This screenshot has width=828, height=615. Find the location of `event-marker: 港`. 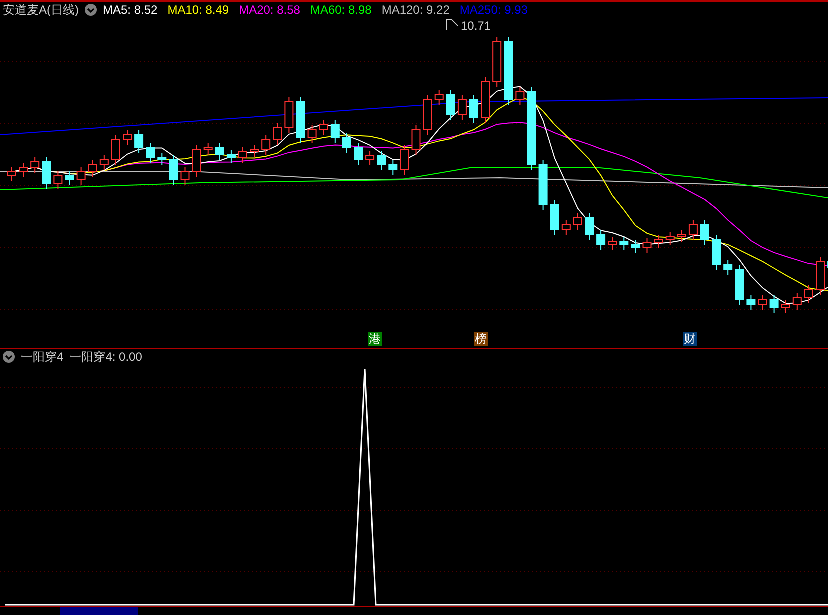

event-marker: 港 is located at coordinates (375, 339).